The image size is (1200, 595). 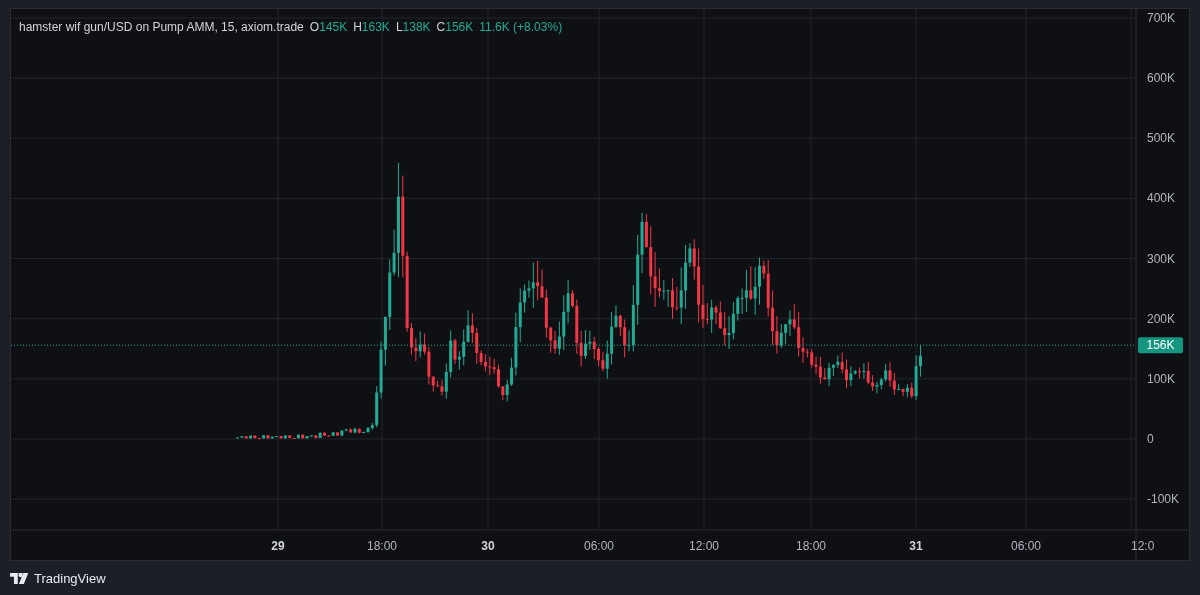 I want to click on ohlc-value: 145K, so click(x=333, y=27).